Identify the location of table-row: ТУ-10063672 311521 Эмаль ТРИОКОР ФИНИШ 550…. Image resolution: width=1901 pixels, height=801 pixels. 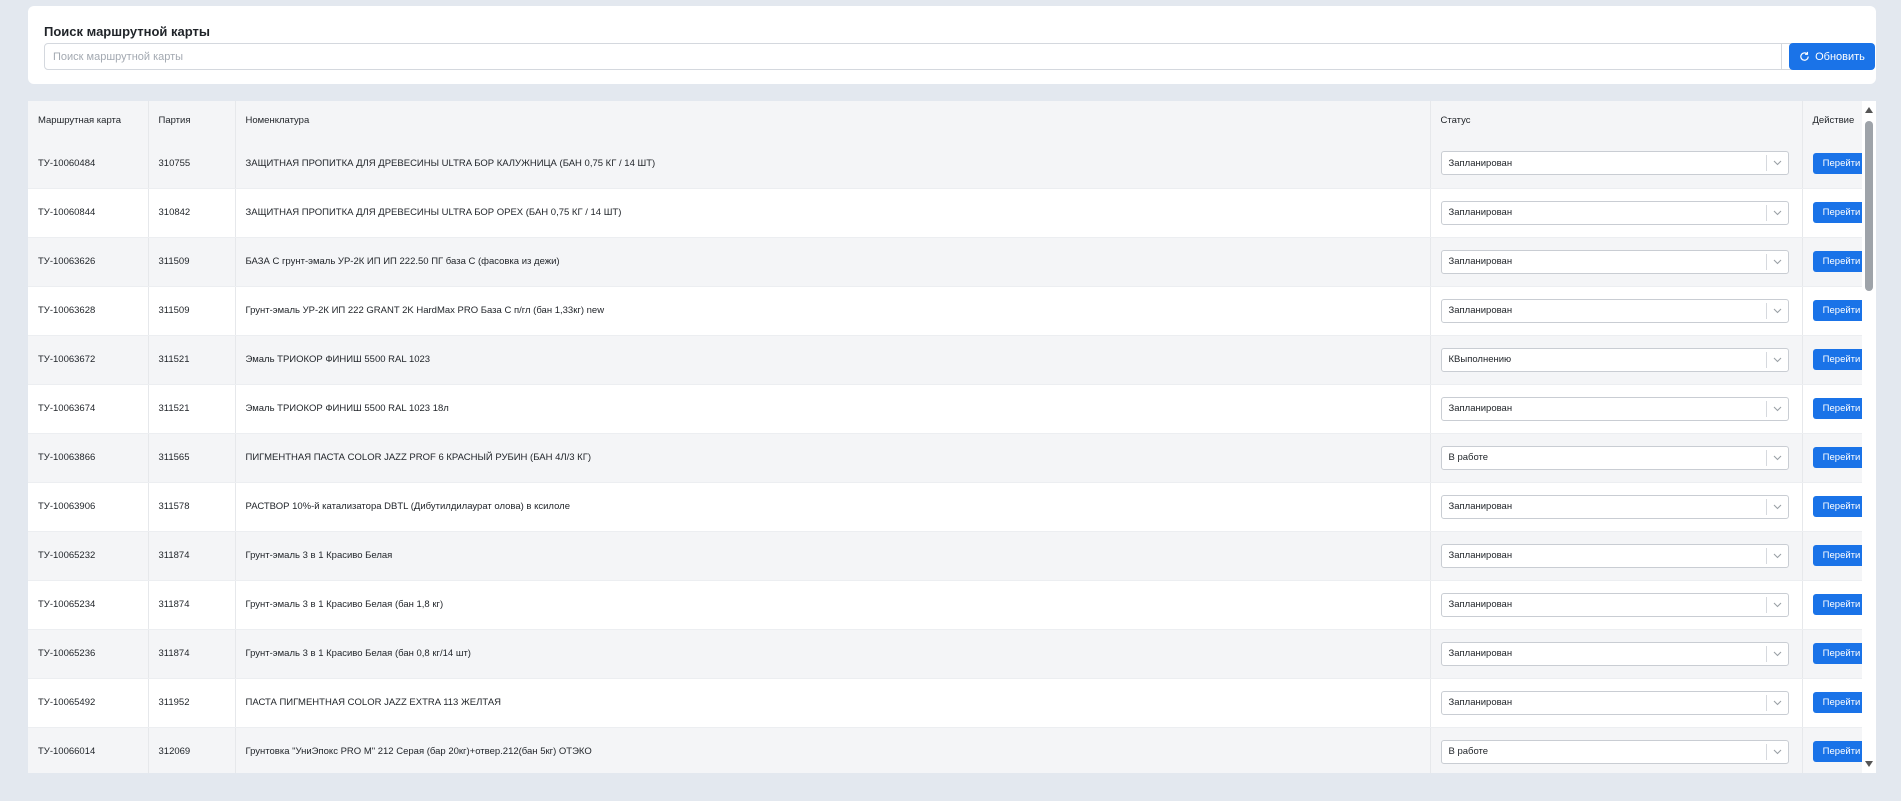
(952, 360).